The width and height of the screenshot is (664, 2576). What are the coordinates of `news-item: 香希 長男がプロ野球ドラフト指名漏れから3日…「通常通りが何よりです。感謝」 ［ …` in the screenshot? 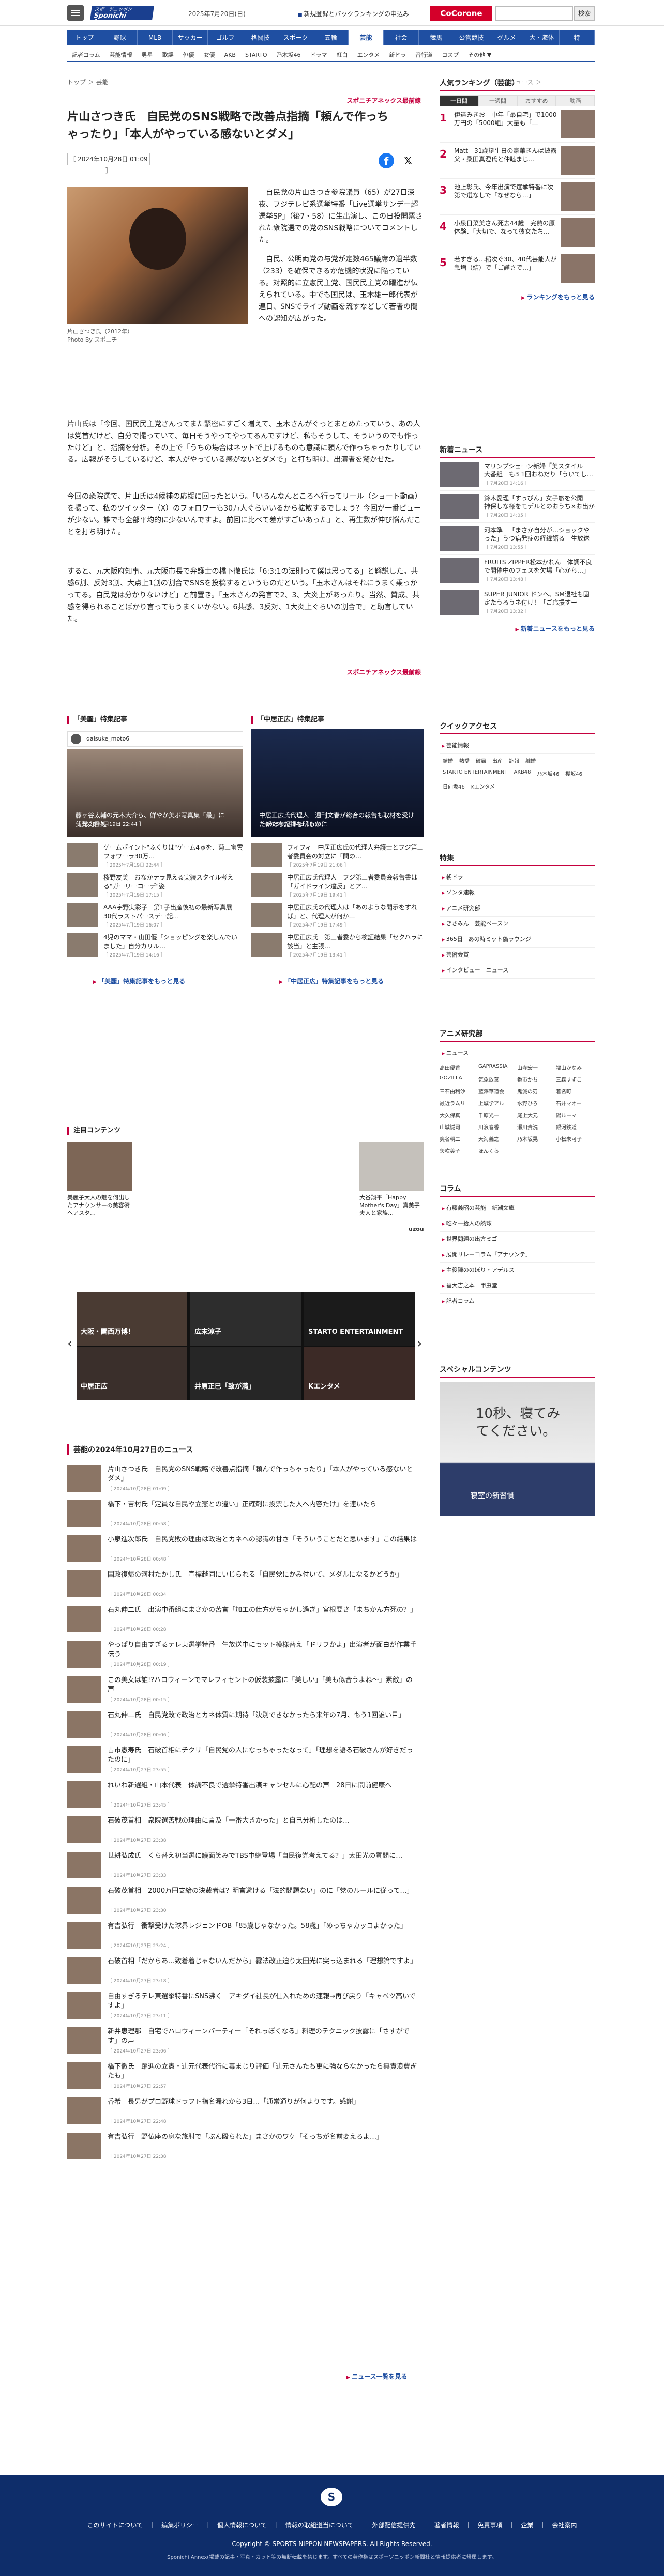 It's located at (245, 2113).